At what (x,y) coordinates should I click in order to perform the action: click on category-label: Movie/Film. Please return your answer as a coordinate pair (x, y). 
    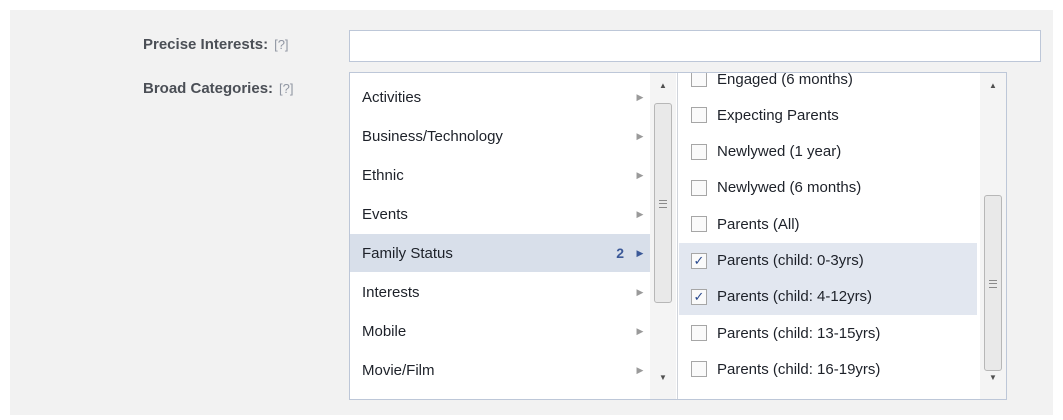
    Looking at the image, I should click on (398, 370).